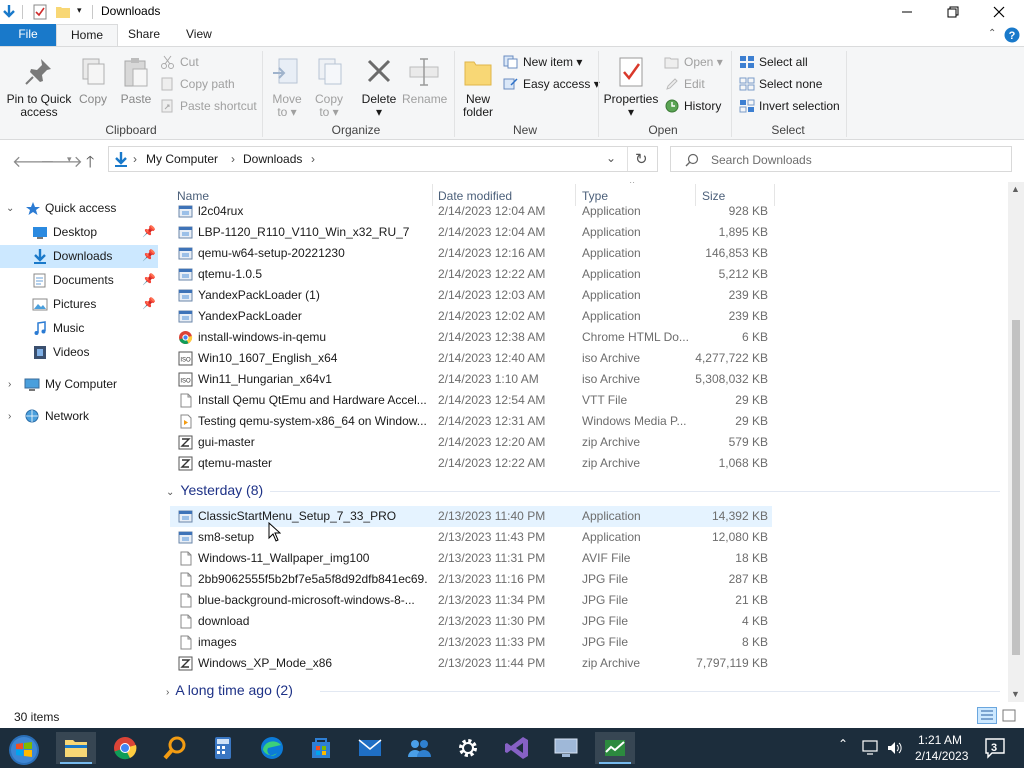 This screenshot has height=769, width=1024. What do you see at coordinates (1016, 487) in the screenshot?
I see `scrollbar-thumb` at bounding box center [1016, 487].